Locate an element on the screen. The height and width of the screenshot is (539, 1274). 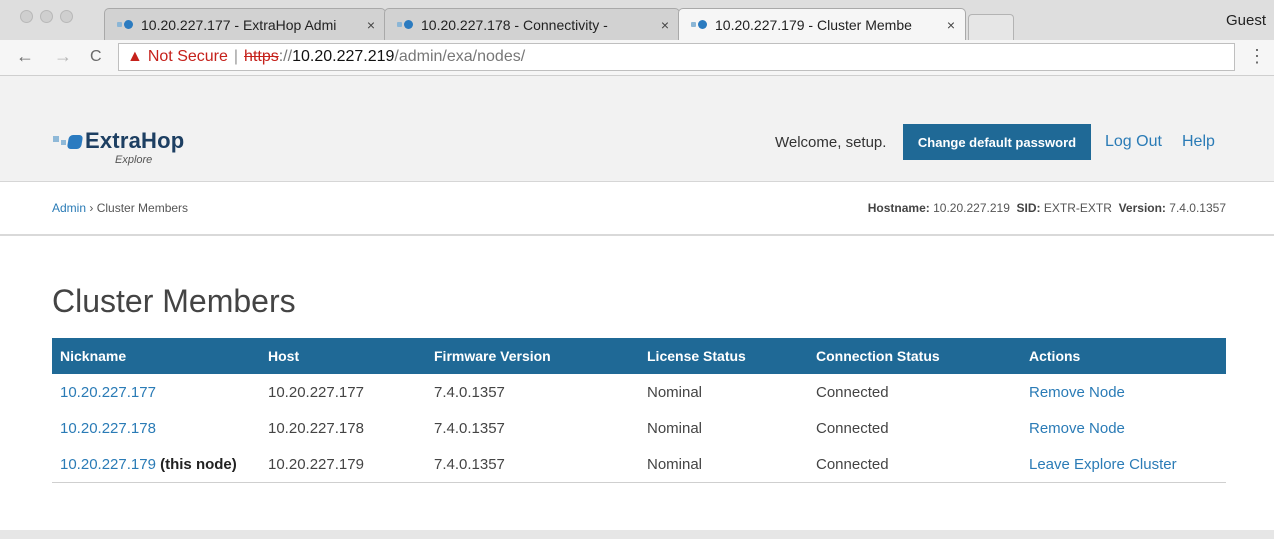
host-cell: 10.20.227.179 is located at coordinates (343, 464).